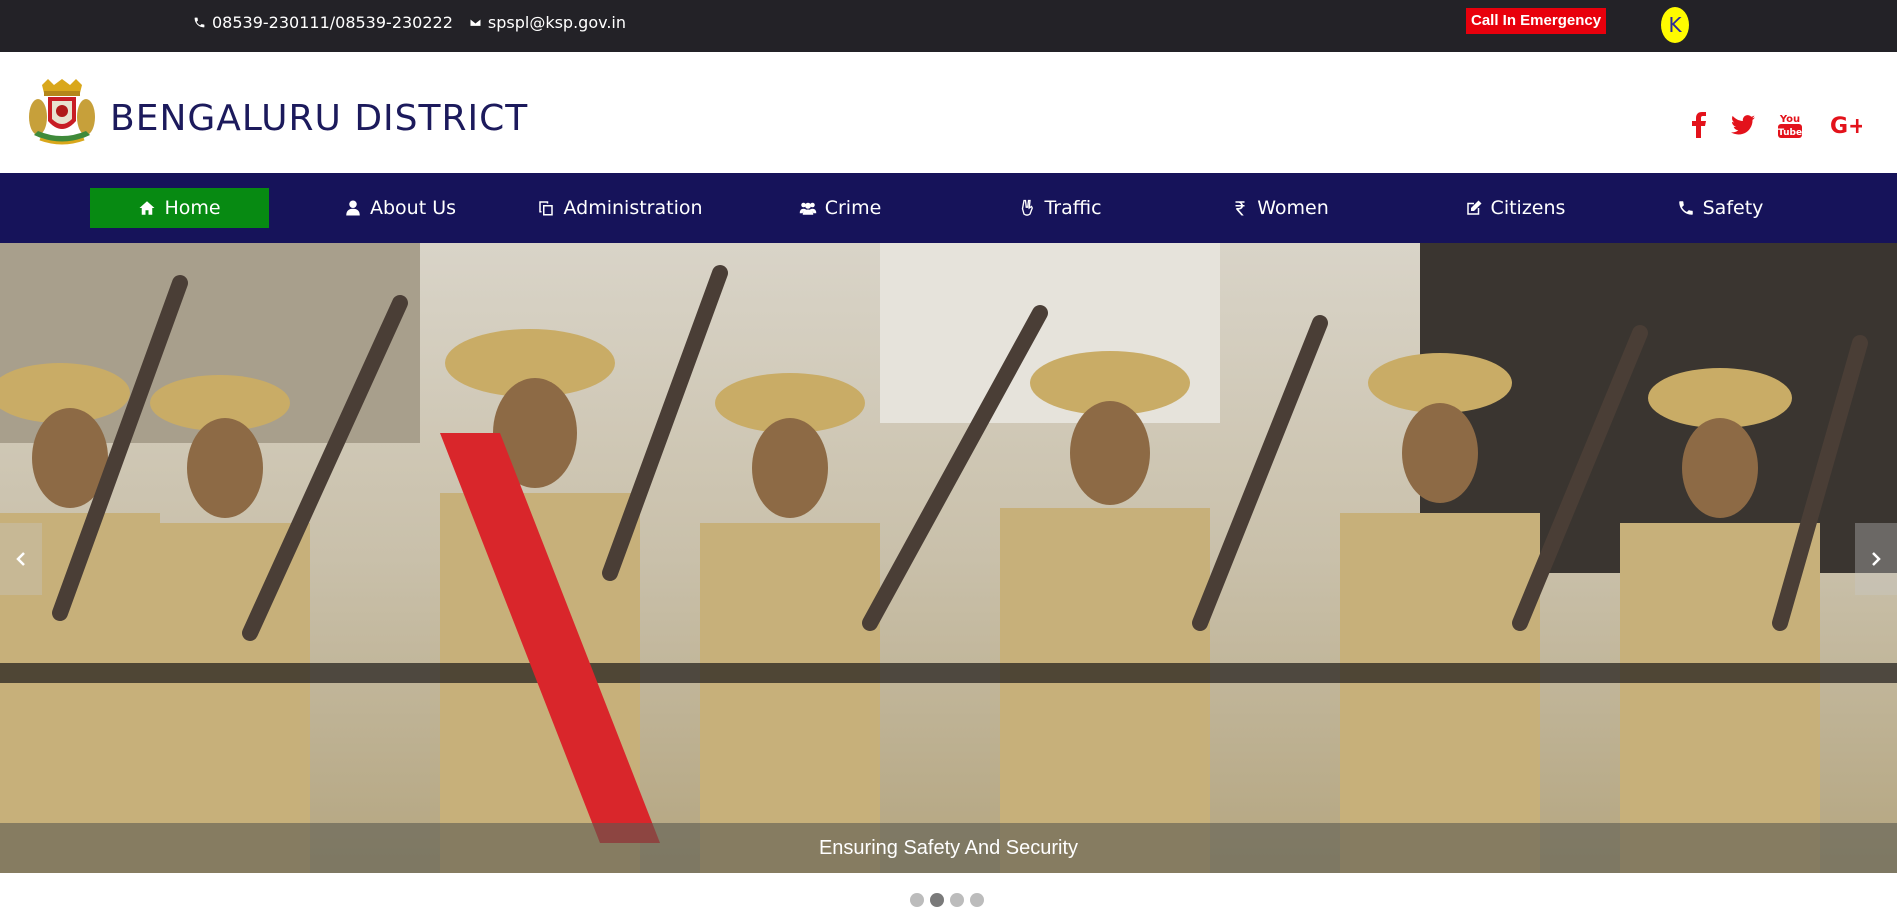 The width and height of the screenshot is (1897, 923). What do you see at coordinates (413, 208) in the screenshot?
I see `nav-item-label: About Us` at bounding box center [413, 208].